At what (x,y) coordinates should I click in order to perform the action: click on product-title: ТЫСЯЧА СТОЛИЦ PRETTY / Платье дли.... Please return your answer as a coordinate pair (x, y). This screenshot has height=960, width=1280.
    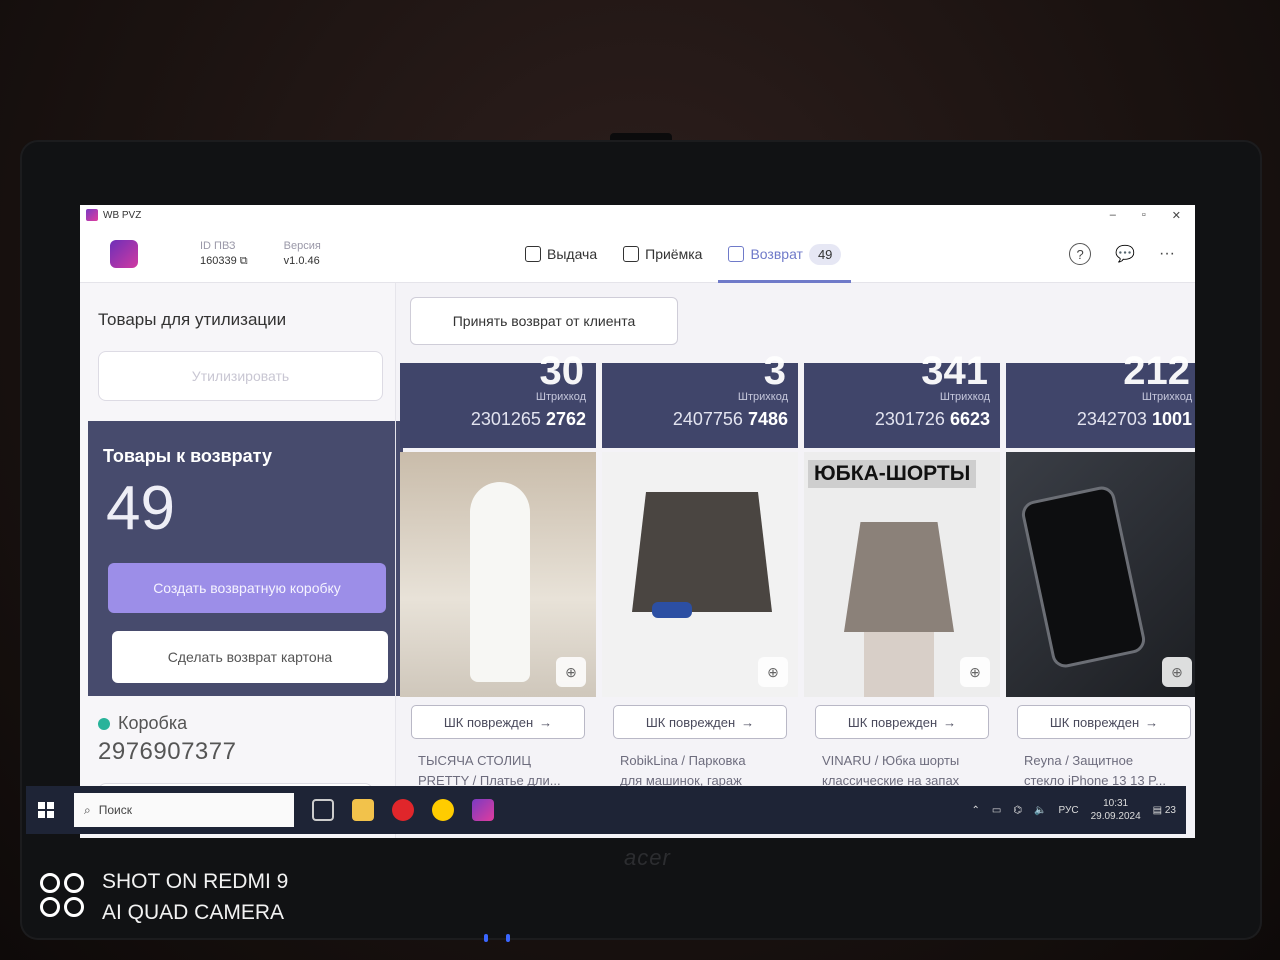
    Looking at the image, I should click on (489, 770).